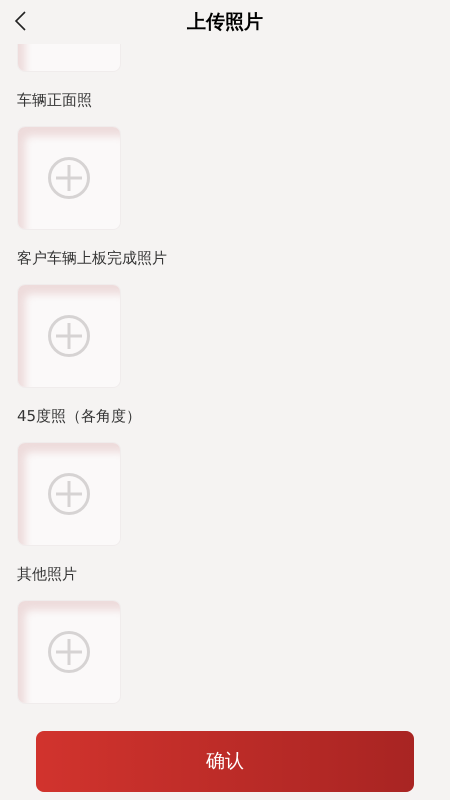 This screenshot has height=800, width=450. I want to click on confirm-button: 确认, so click(225, 761).